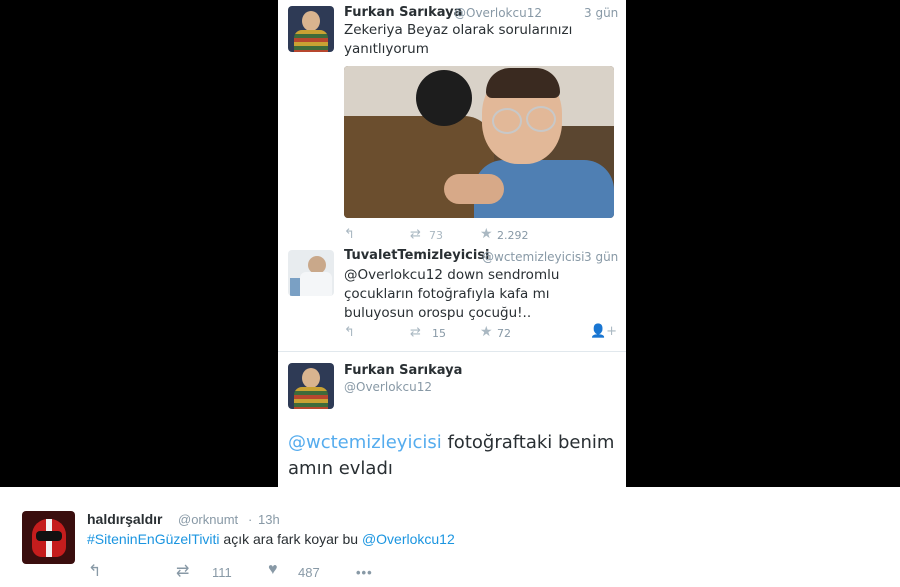 This screenshot has height=587, width=900. Describe the element at coordinates (408, 539) in the screenshot. I see `mention-link: @Overlokcu12` at that location.